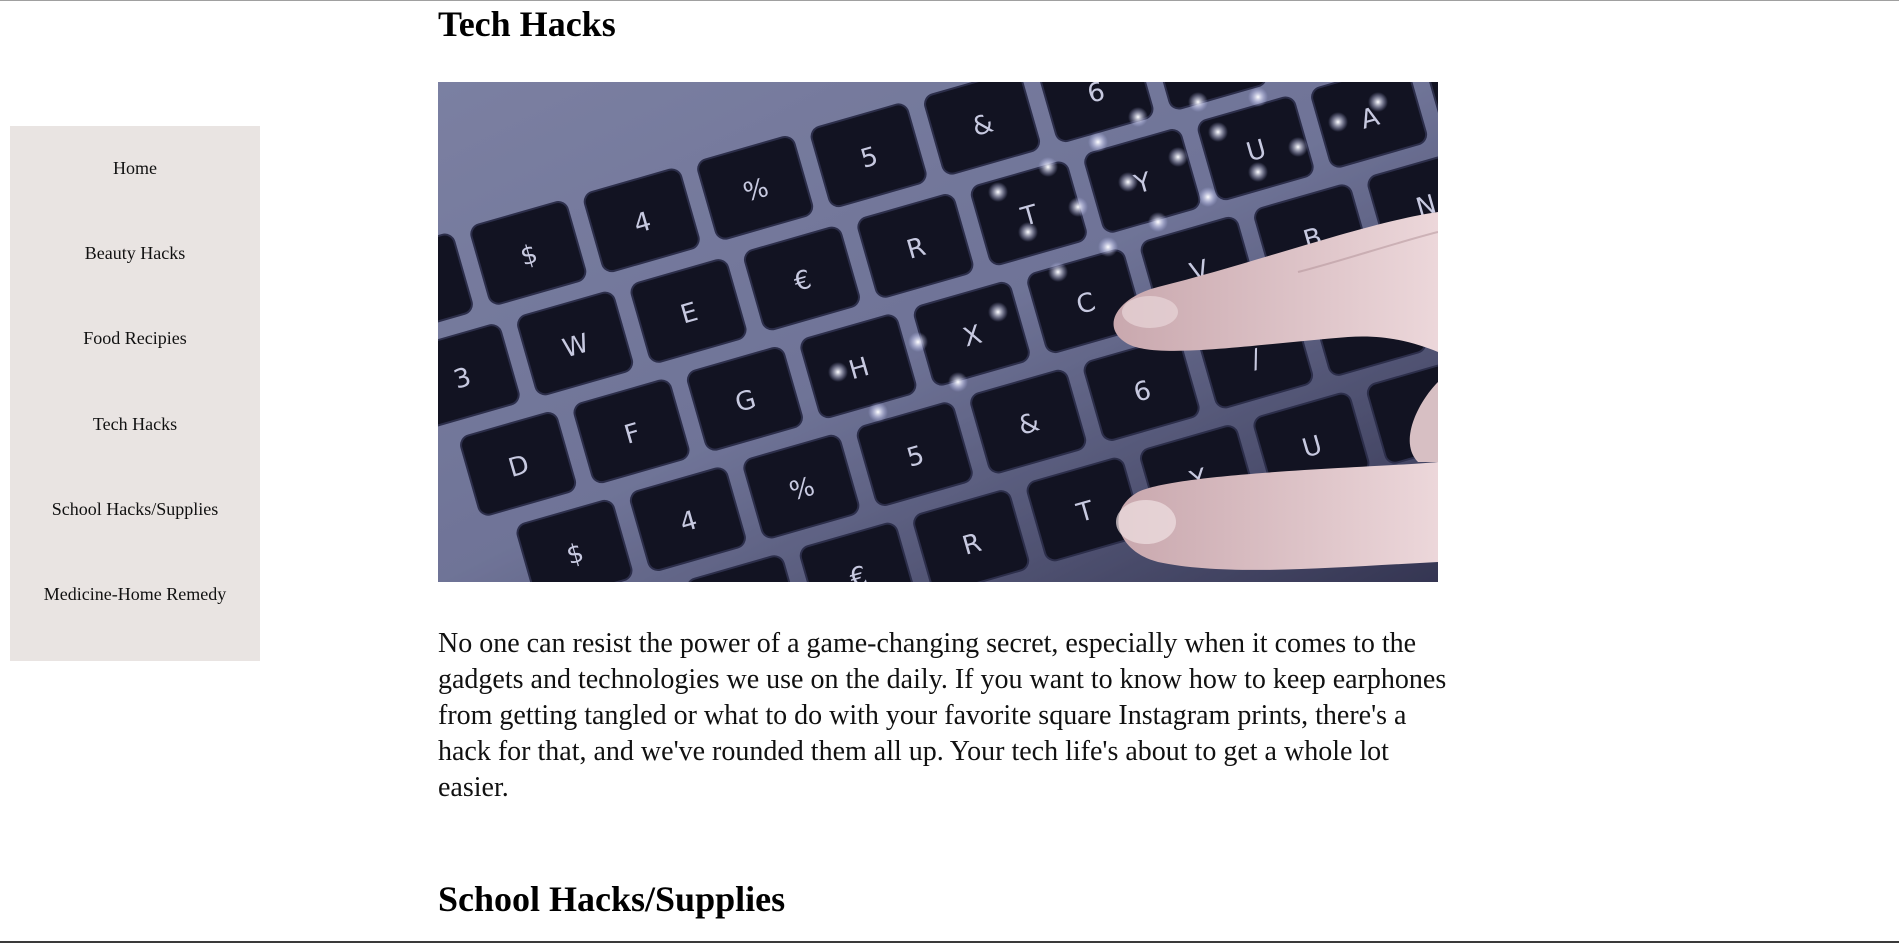  Describe the element at coordinates (135, 509) in the screenshot. I see `sidebar-item-school-hacks: School Hacks/Supplies` at that location.